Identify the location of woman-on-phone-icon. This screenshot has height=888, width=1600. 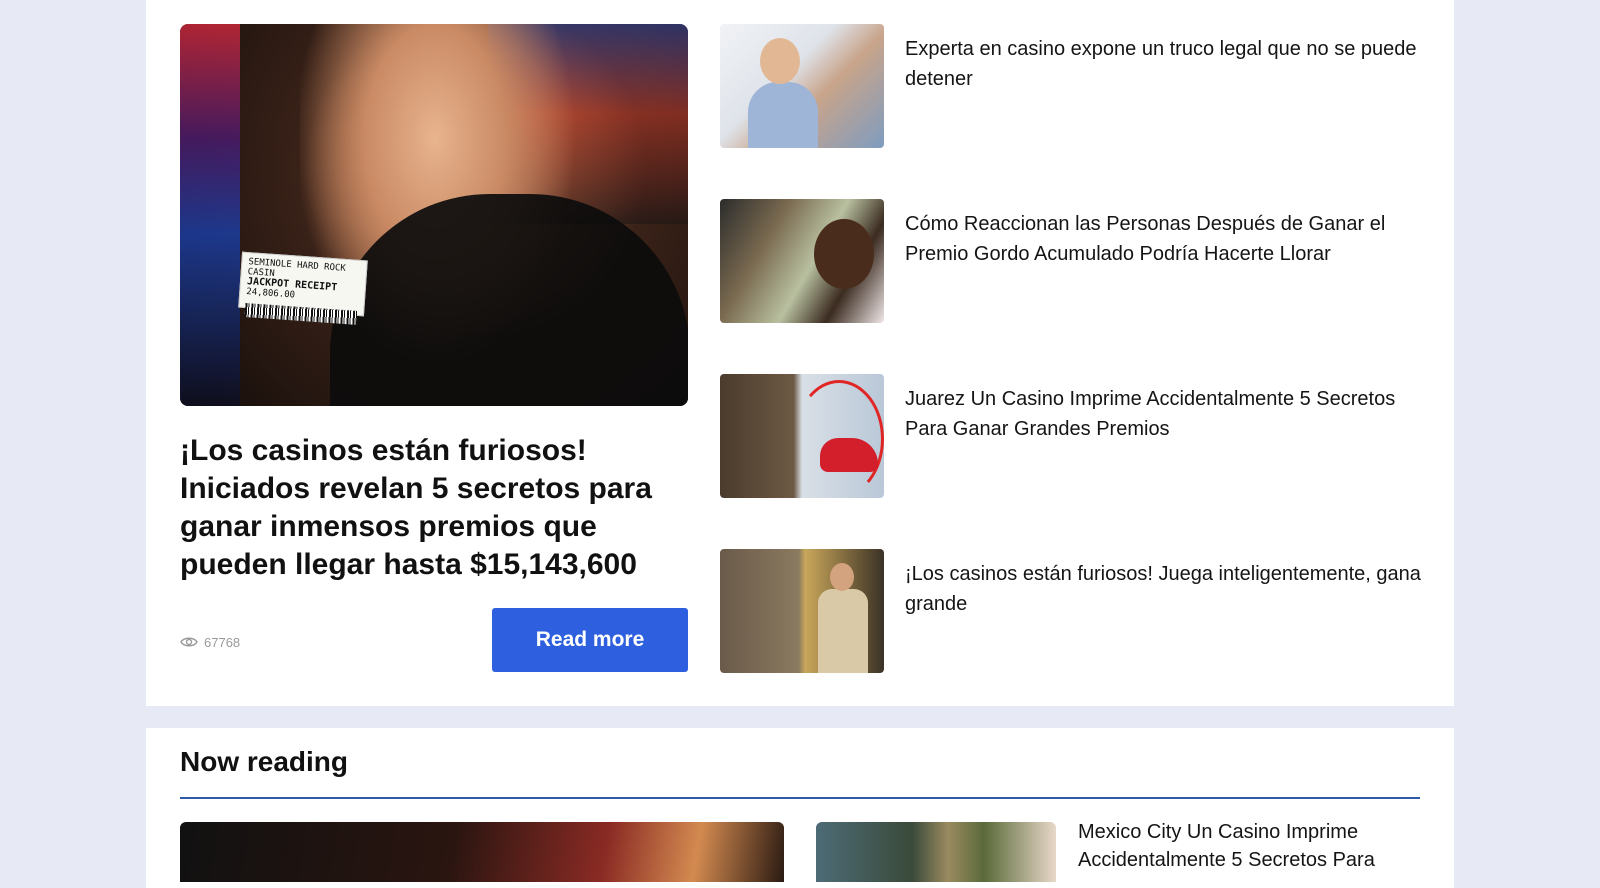
(802, 86).